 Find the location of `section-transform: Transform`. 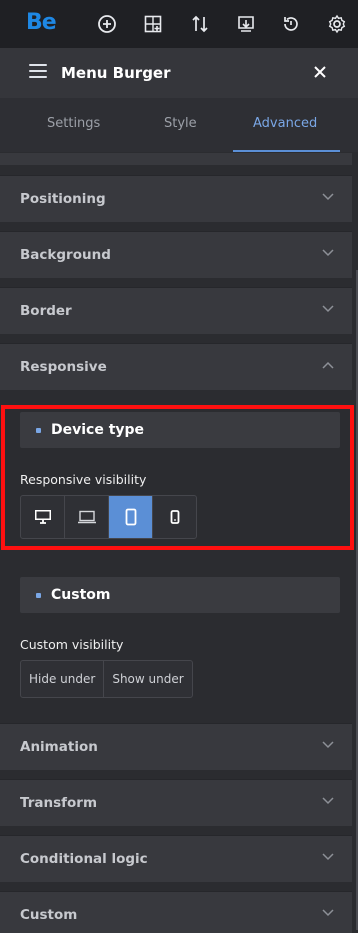

section-transform: Transform is located at coordinates (176, 802).